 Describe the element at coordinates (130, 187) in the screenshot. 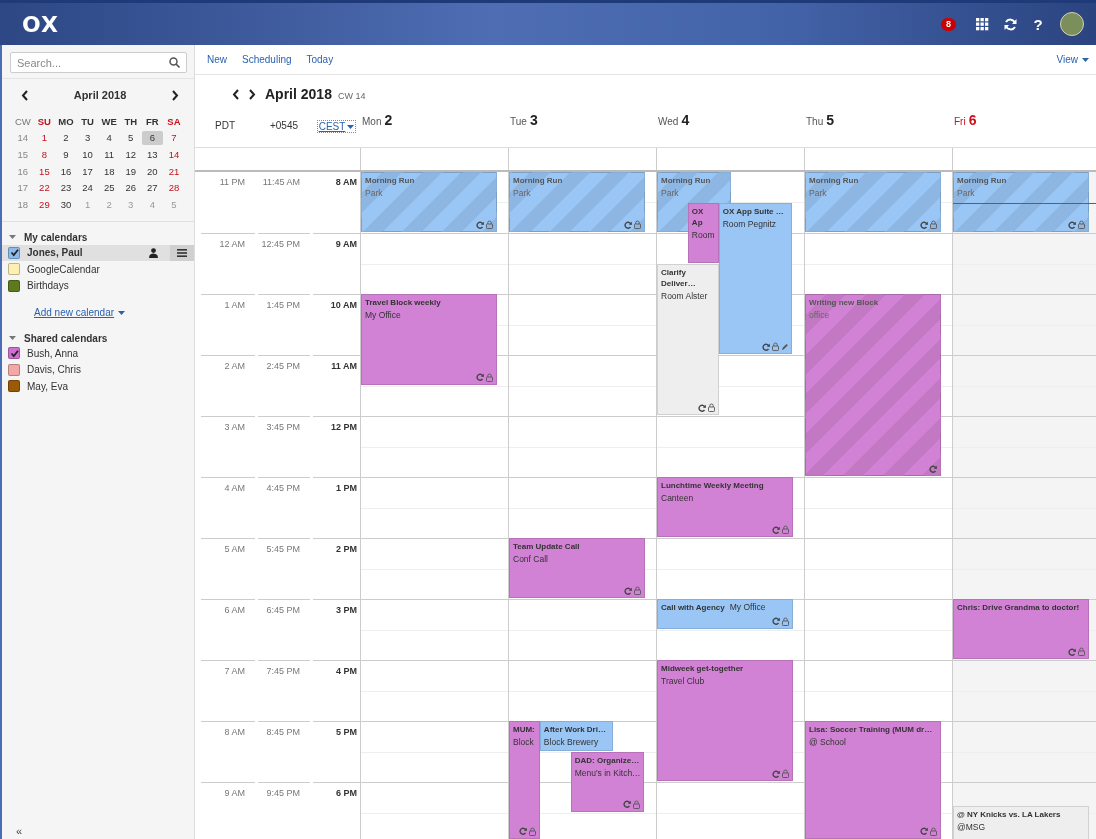

I see `date-cell: 26` at that location.